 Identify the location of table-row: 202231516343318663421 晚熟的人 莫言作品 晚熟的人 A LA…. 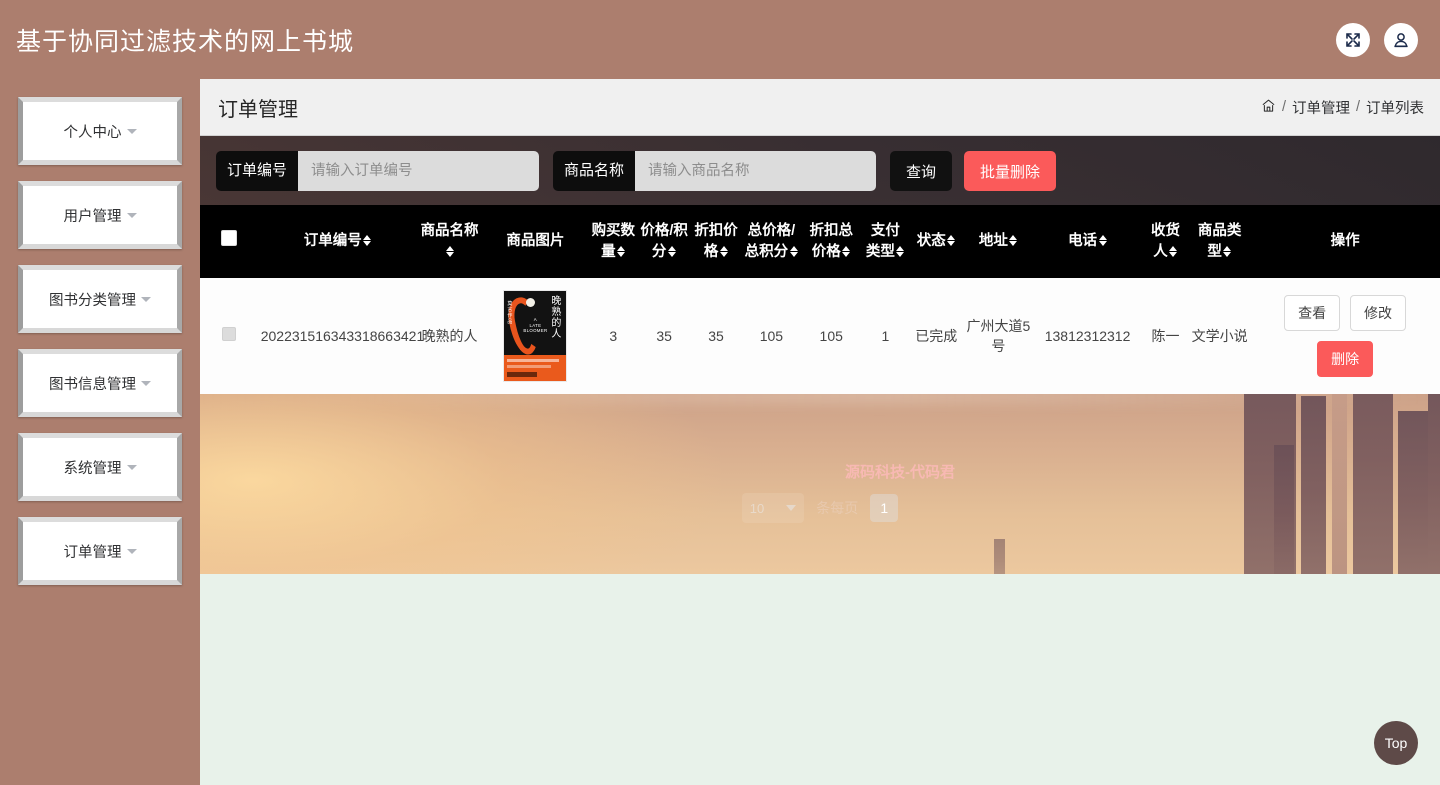
(820, 336).